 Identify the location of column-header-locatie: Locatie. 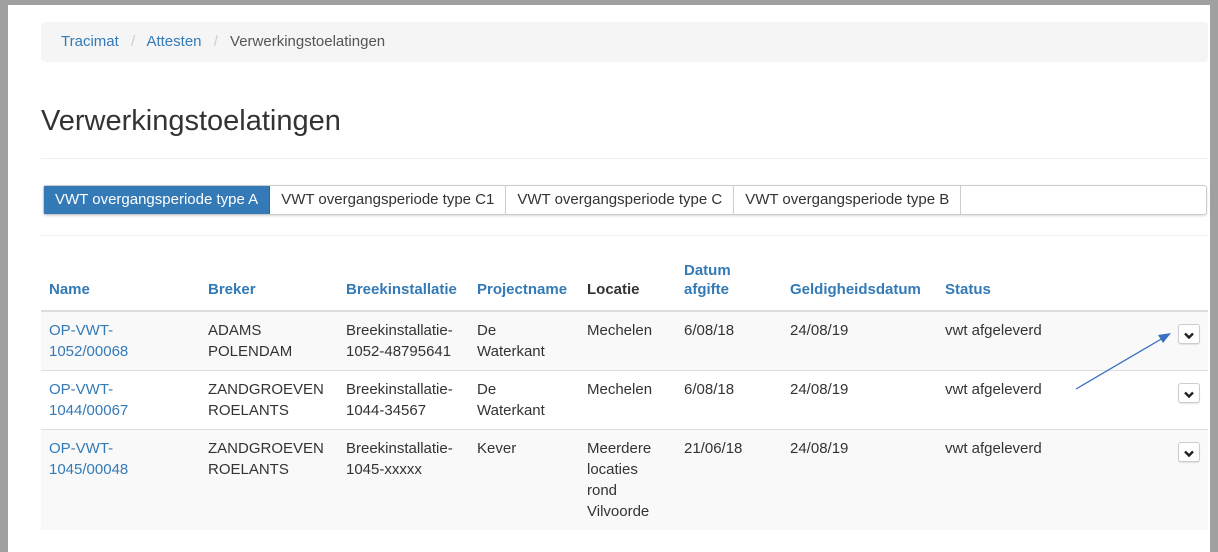
(627, 279).